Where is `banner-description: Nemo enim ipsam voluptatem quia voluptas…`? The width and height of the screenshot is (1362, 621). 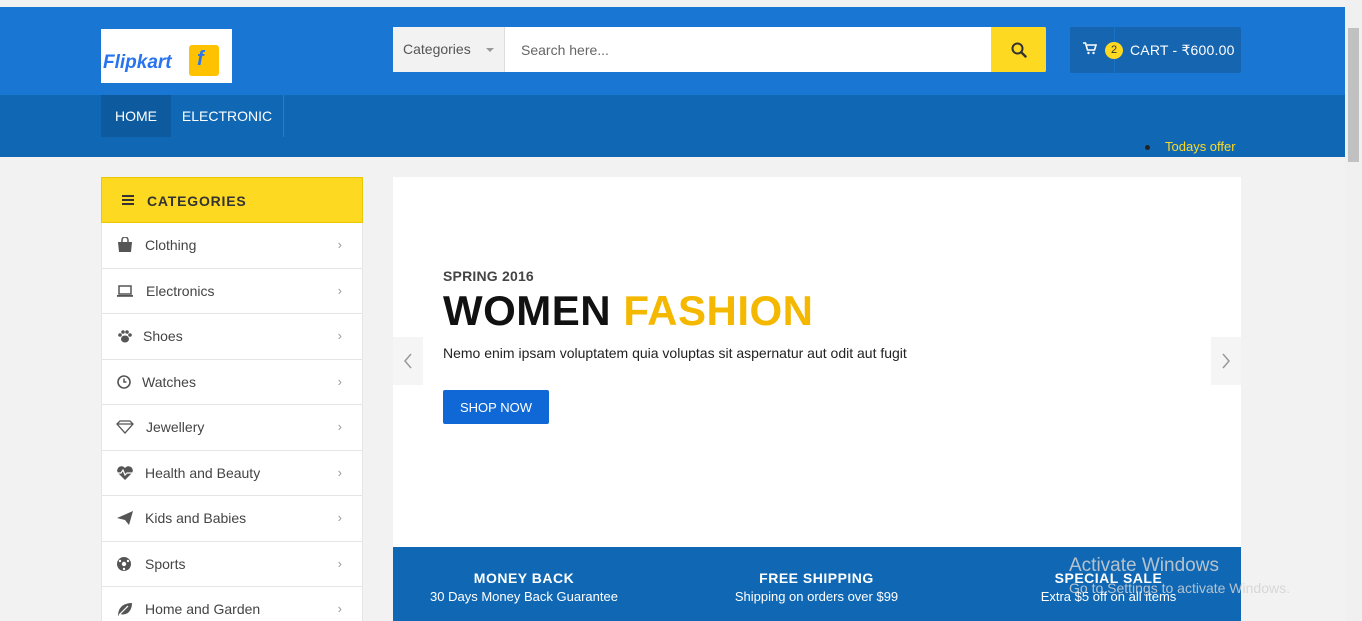 banner-description: Nemo enim ipsam voluptatem quia voluptas… is located at coordinates (675, 353).